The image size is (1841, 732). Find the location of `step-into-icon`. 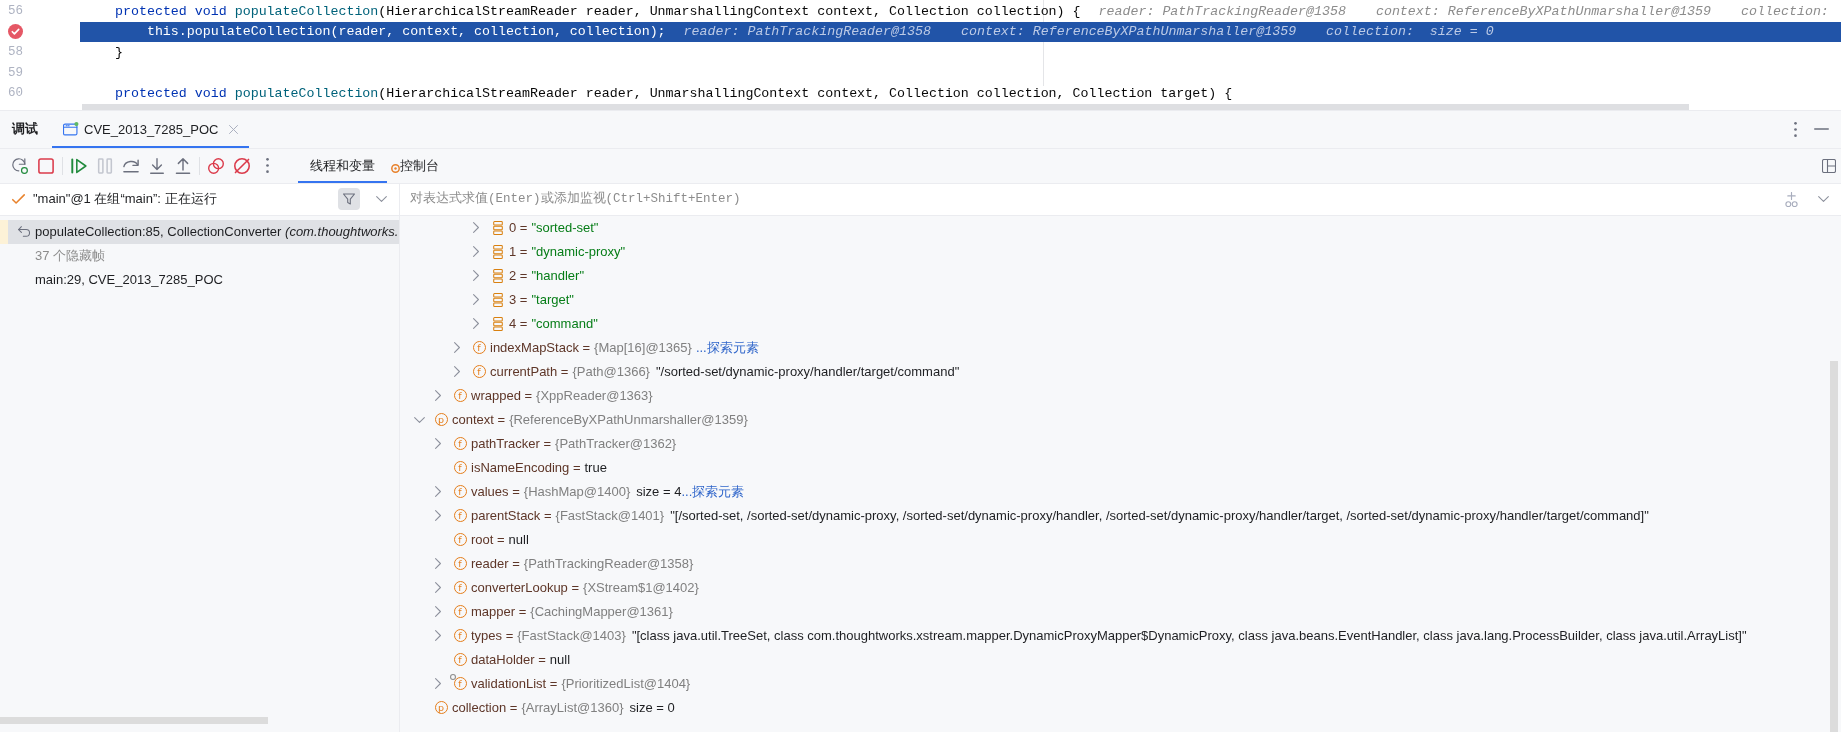

step-into-icon is located at coordinates (157, 165).